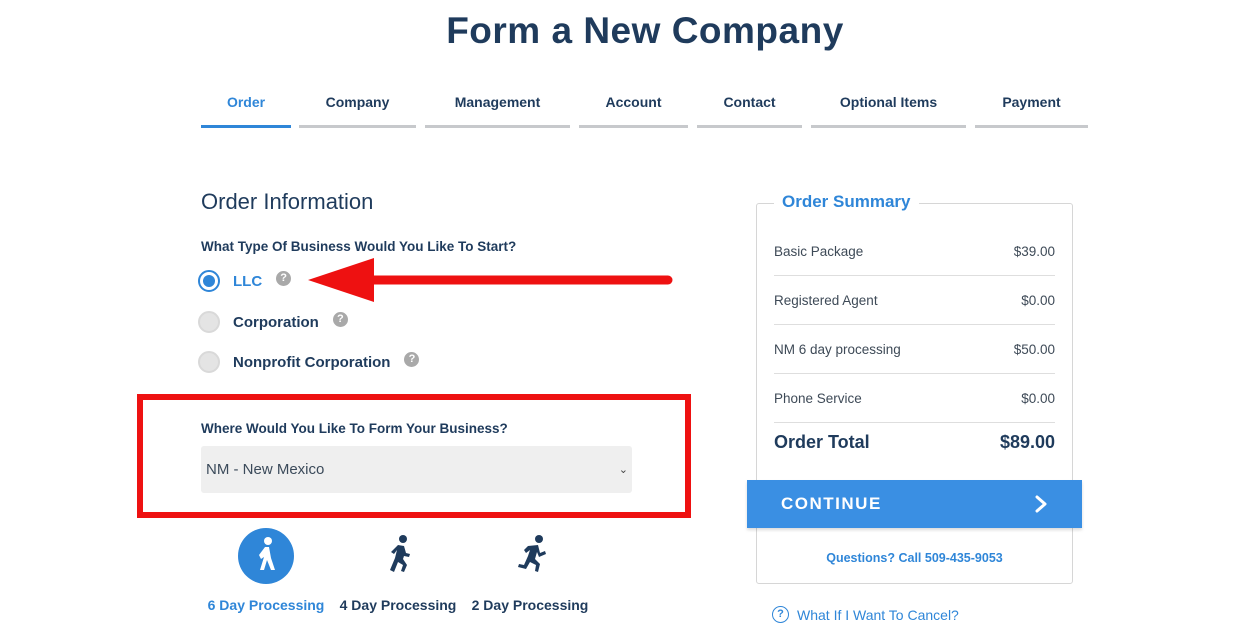  Describe the element at coordinates (633, 110) in the screenshot. I see `tab-account: Account` at that location.